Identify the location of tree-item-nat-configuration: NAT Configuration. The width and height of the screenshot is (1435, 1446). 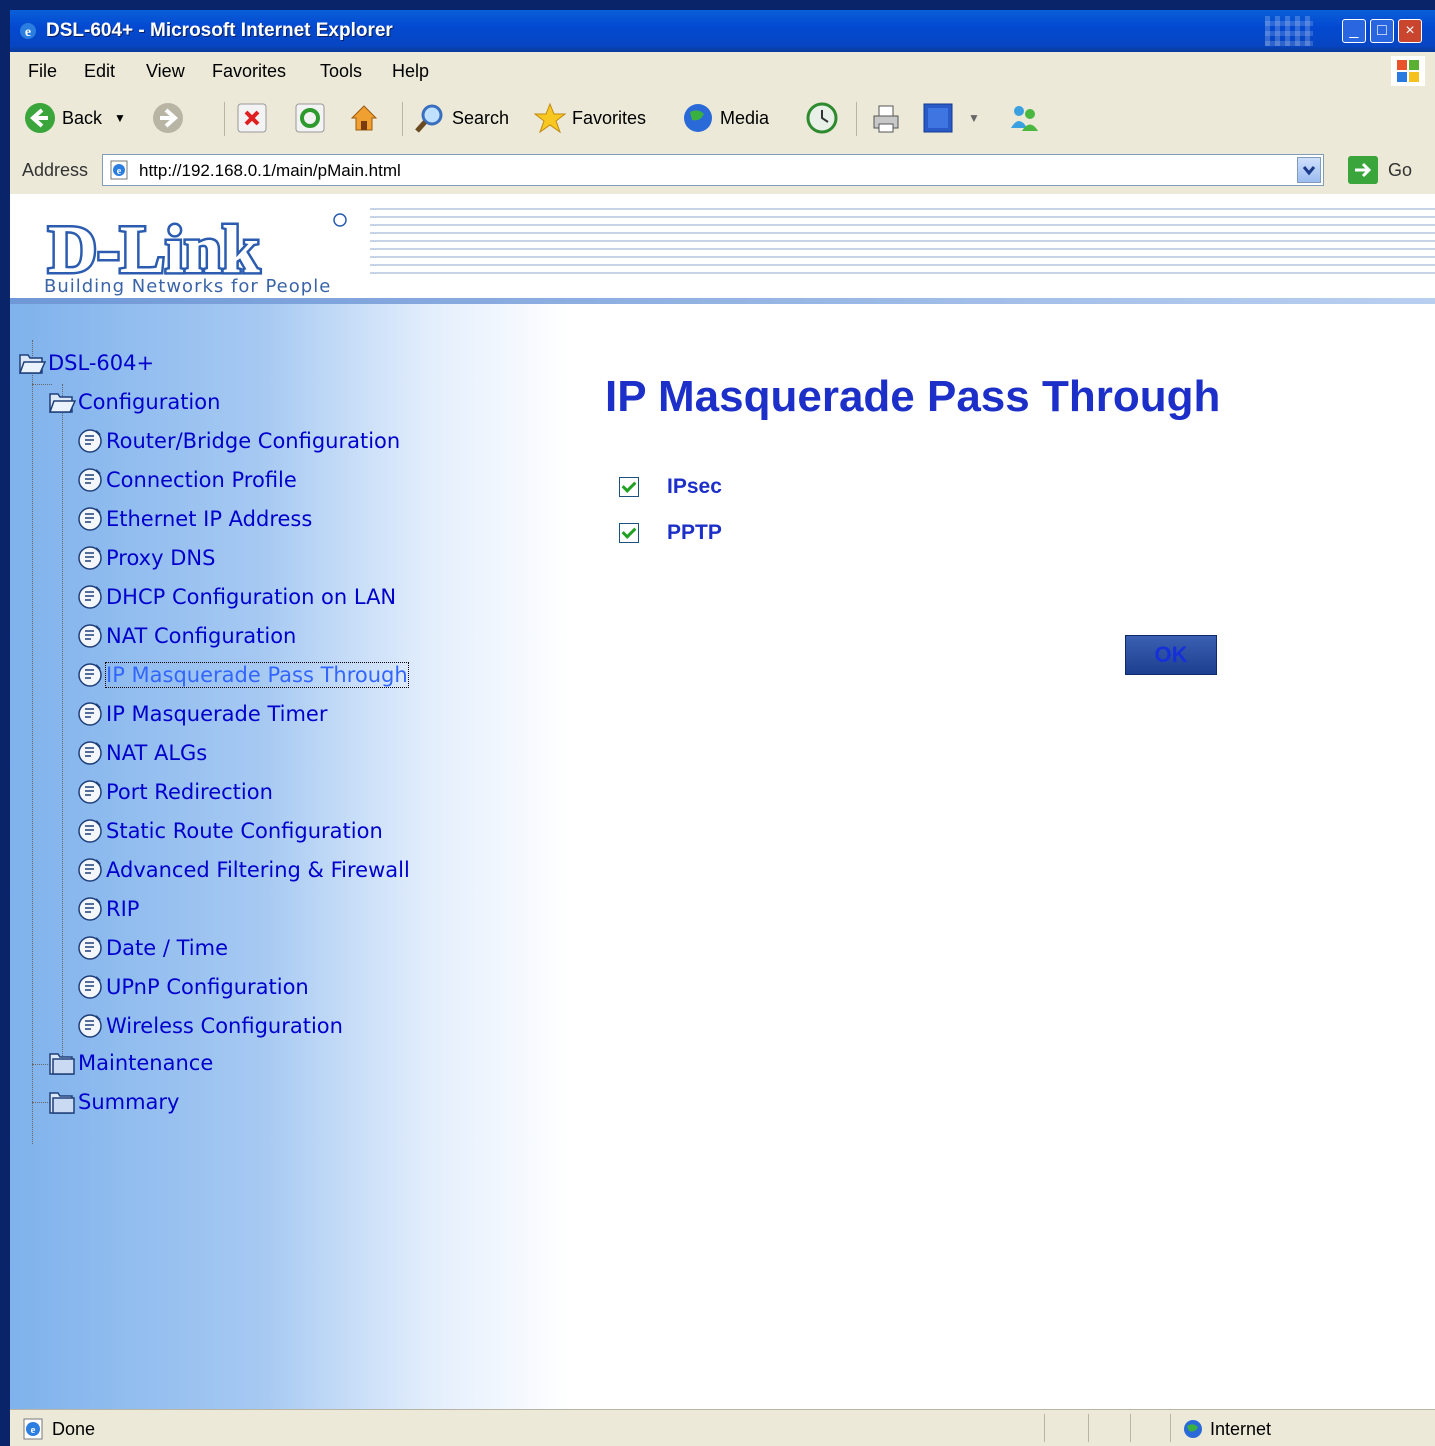
(186, 636).